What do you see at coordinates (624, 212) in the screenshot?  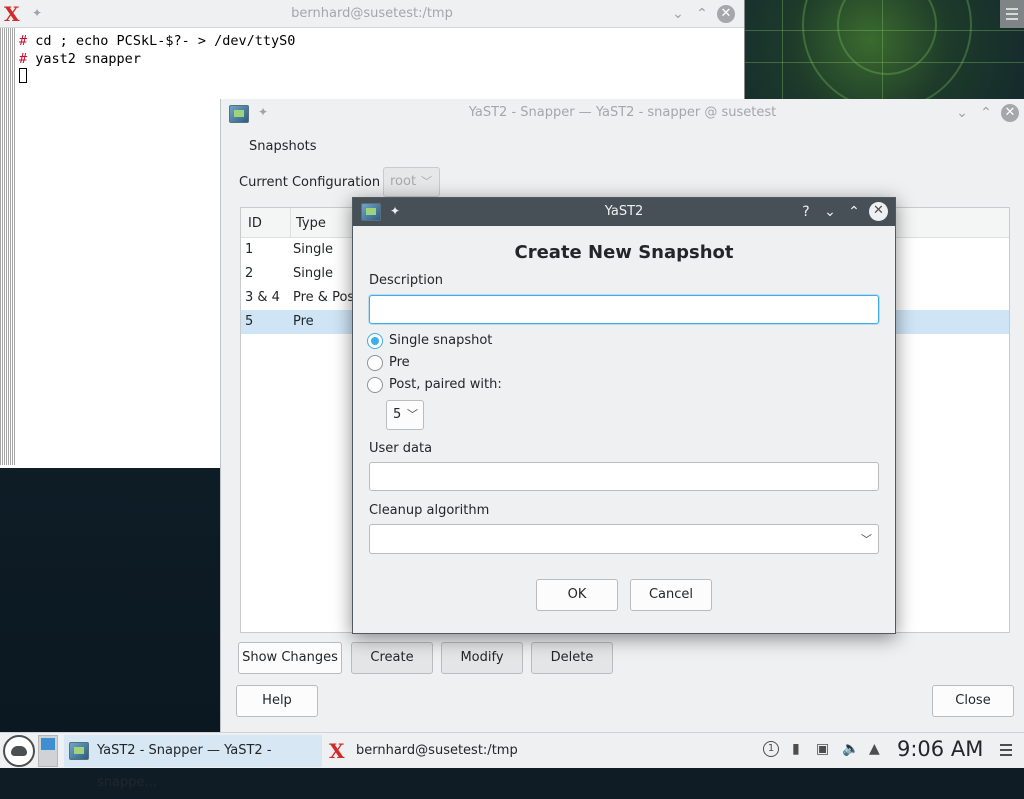 I see `dialog-titlebar: ✦ YaST2 ? ⌄ ⌃ ✕` at bounding box center [624, 212].